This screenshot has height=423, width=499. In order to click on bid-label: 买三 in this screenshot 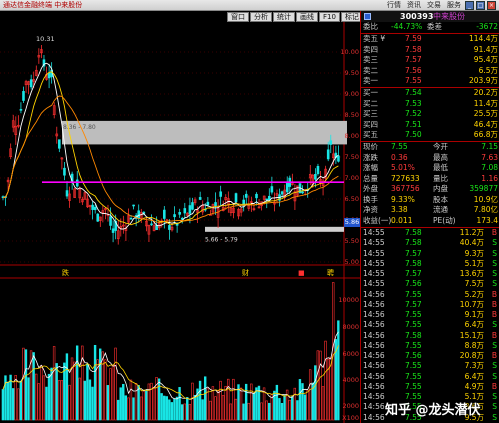, I will do `click(370, 113)`.